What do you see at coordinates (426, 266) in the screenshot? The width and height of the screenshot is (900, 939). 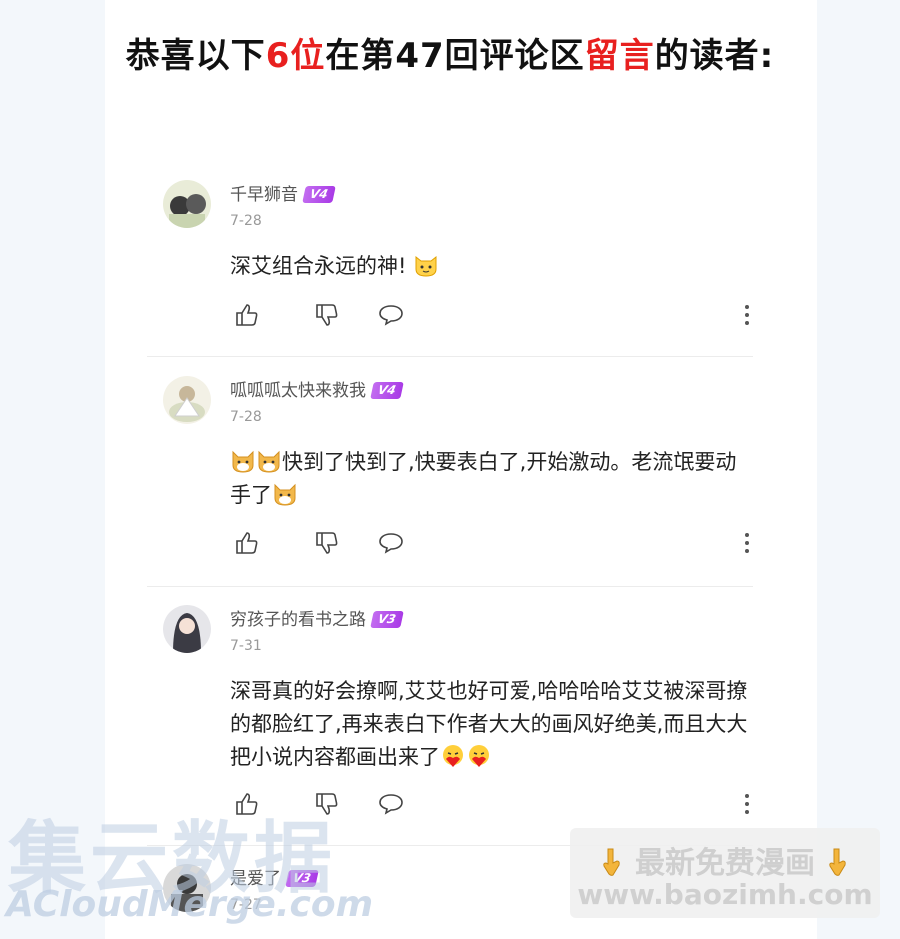 I see `cat-emoji-icon` at bounding box center [426, 266].